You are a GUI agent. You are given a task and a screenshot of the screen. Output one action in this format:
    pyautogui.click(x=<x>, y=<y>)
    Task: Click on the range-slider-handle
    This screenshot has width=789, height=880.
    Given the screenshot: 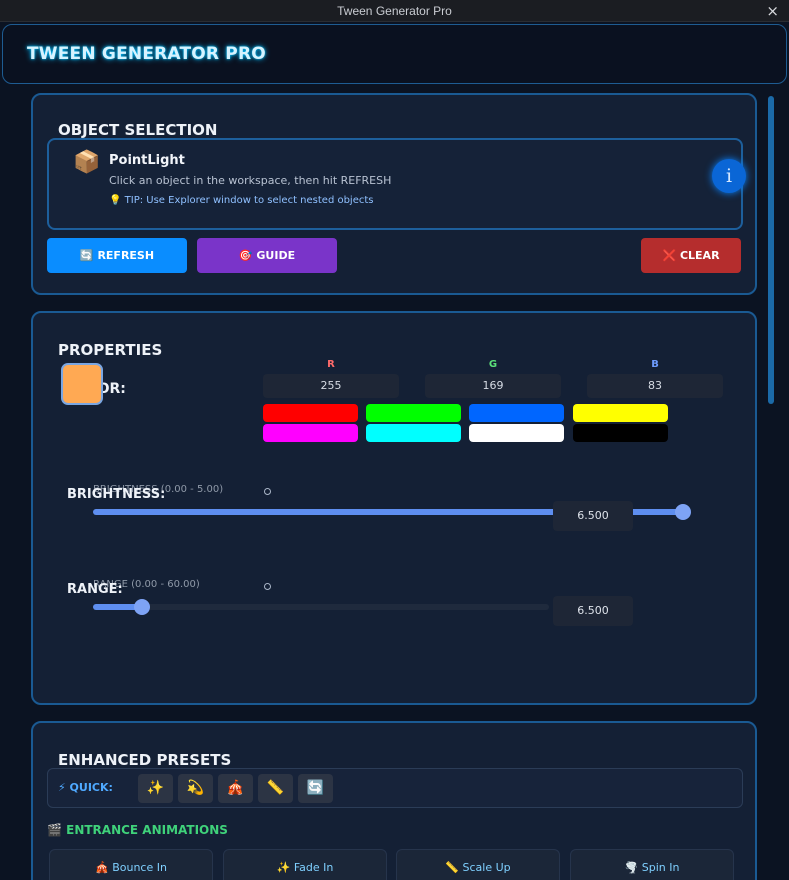 What is the action you would take?
    pyautogui.click(x=142, y=607)
    